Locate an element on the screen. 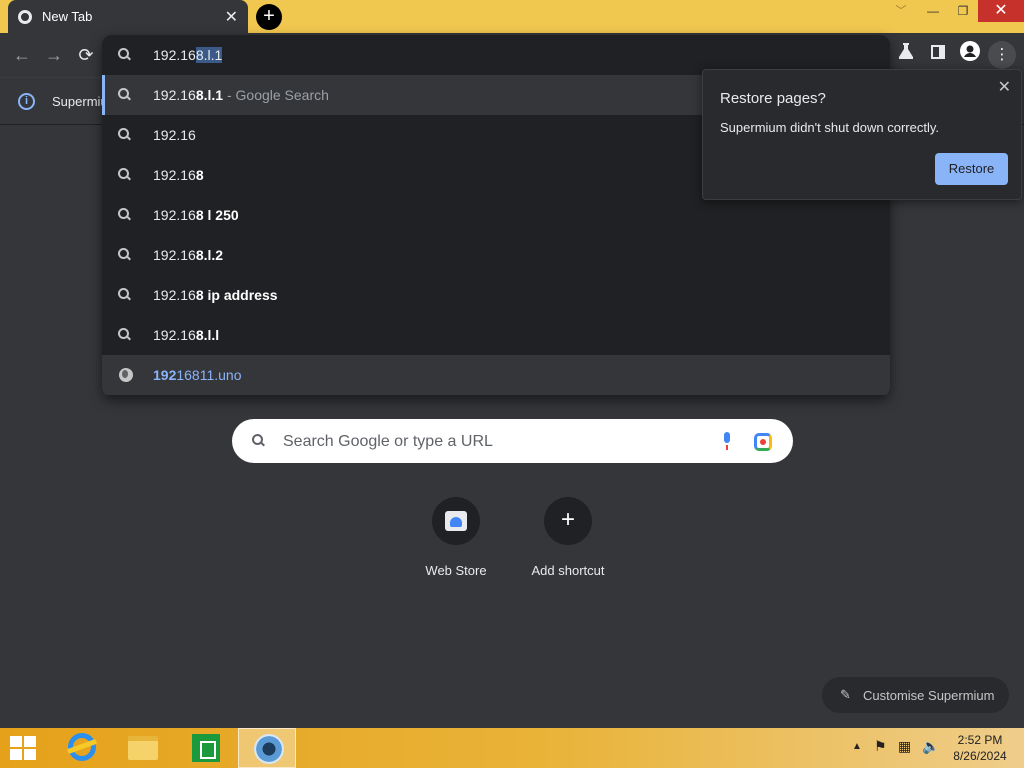  taskbar: ▲ ⚑ ▦ 🔈 2:52 PM 8/26/2024 is located at coordinates (512, 748).